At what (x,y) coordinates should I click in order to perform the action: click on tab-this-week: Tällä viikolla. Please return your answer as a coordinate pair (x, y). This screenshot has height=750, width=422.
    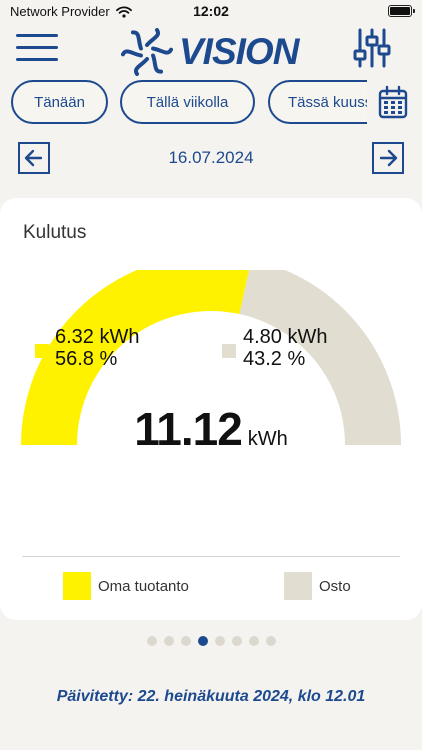
    Looking at the image, I should click on (187, 102).